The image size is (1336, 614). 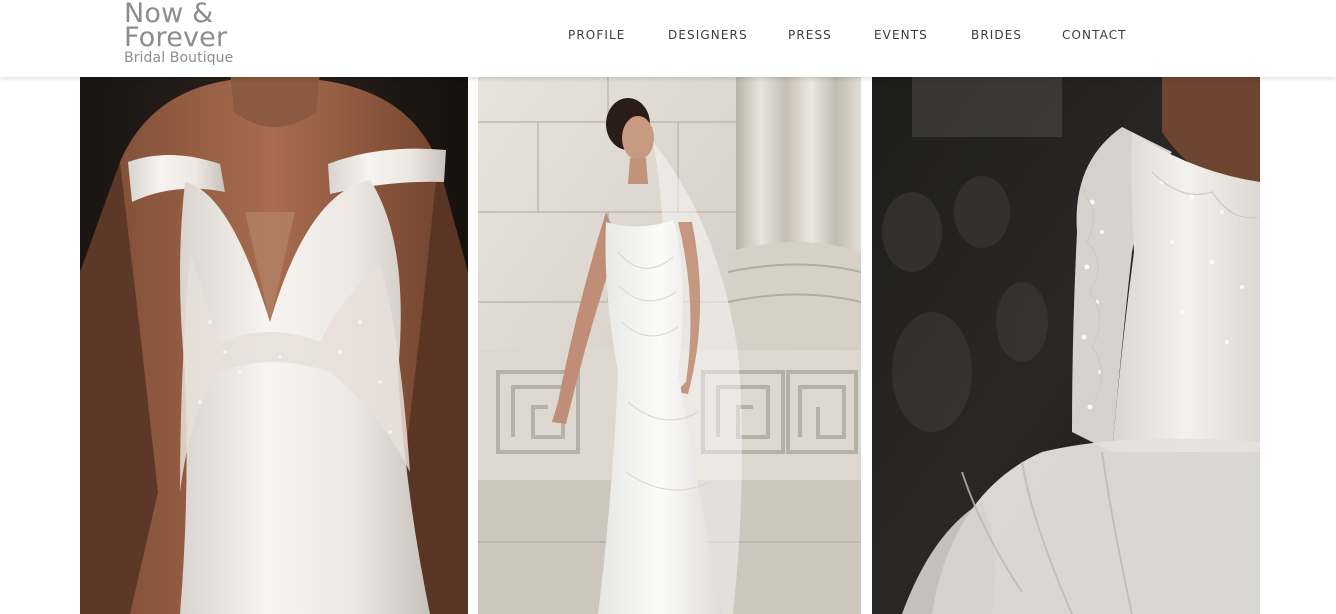 What do you see at coordinates (996, 35) in the screenshot?
I see `nav-link-brides: BRIDES` at bounding box center [996, 35].